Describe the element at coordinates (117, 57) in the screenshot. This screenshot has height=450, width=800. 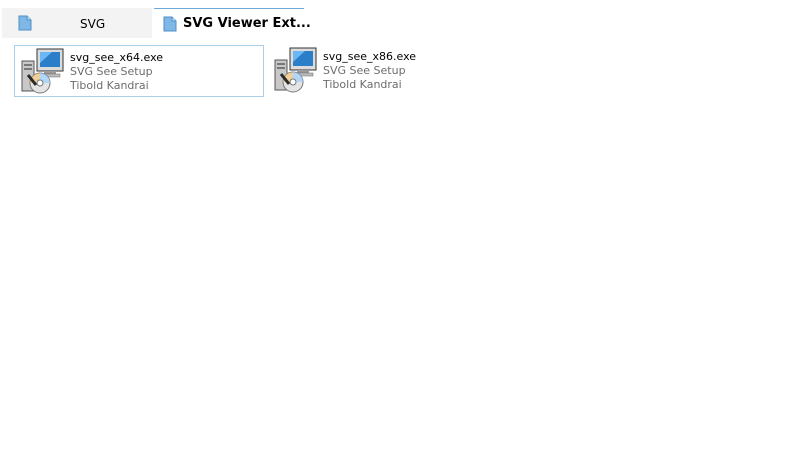
I see `file-name: svg_see_x64.exe` at that location.